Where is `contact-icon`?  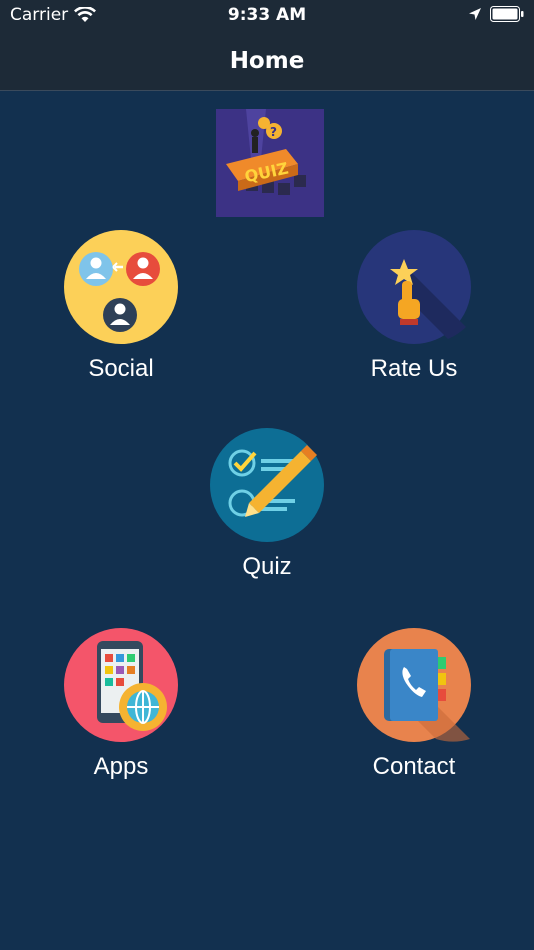 contact-icon is located at coordinates (414, 685).